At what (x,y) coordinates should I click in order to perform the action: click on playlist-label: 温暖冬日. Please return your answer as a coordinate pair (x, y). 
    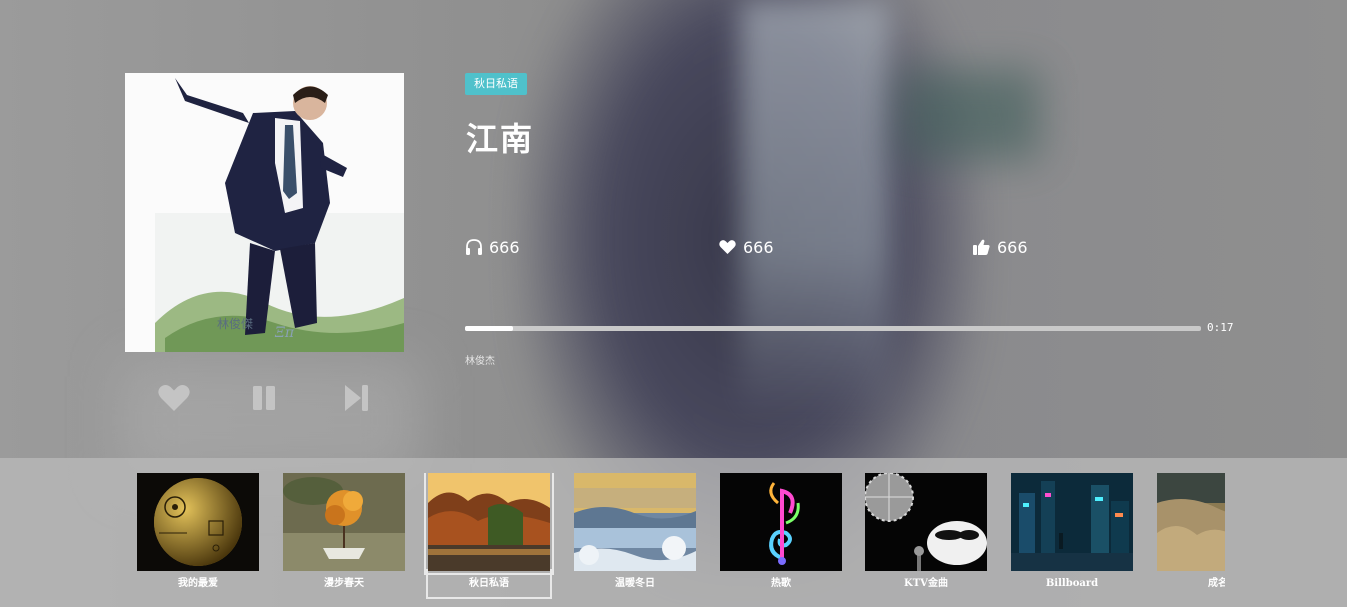
    Looking at the image, I should click on (635, 583).